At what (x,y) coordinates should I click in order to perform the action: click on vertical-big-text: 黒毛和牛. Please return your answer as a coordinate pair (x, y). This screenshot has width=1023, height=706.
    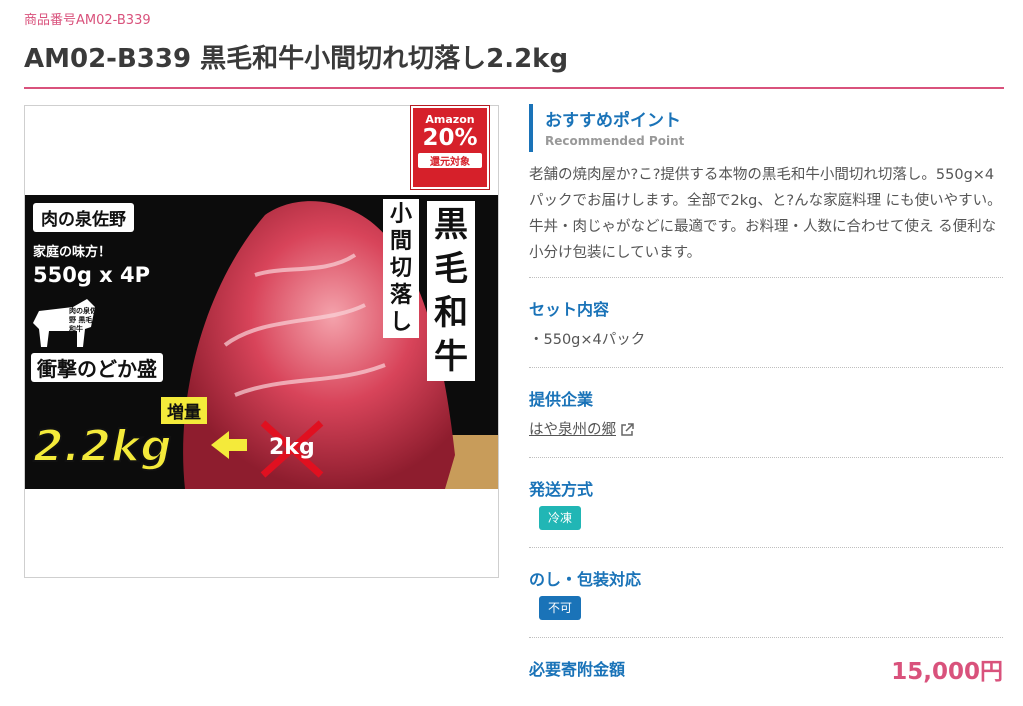
    Looking at the image, I should click on (451, 291).